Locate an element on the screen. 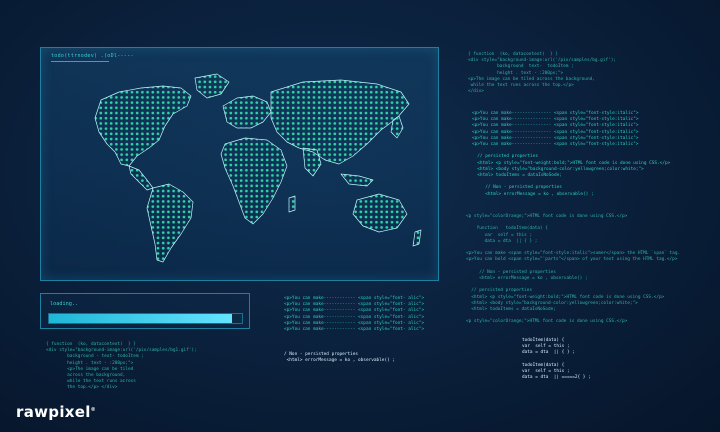 Image resolution: width=720 pixels, height=432 pixels. code-line: the top.</p> </div> is located at coordinates (82, 388).